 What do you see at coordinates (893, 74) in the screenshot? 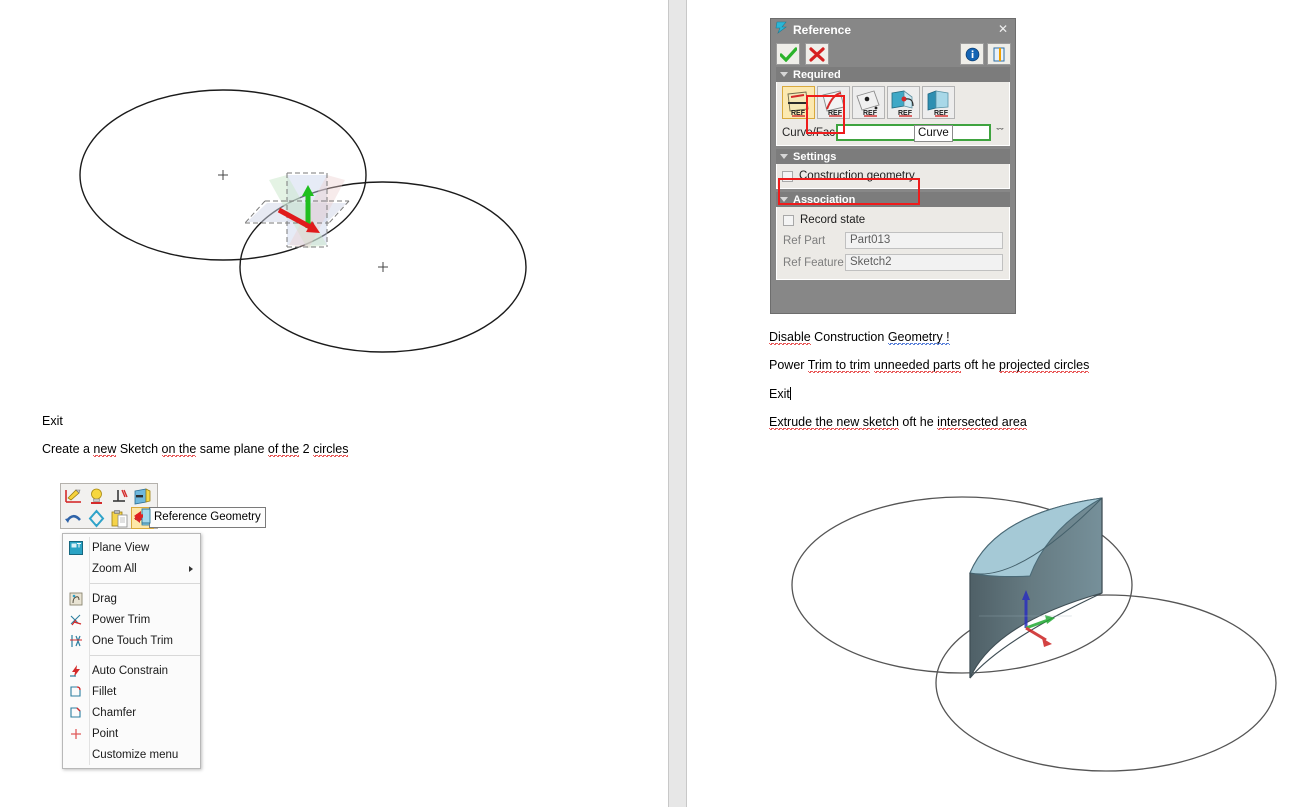
I see `section-header-required: Required` at bounding box center [893, 74].